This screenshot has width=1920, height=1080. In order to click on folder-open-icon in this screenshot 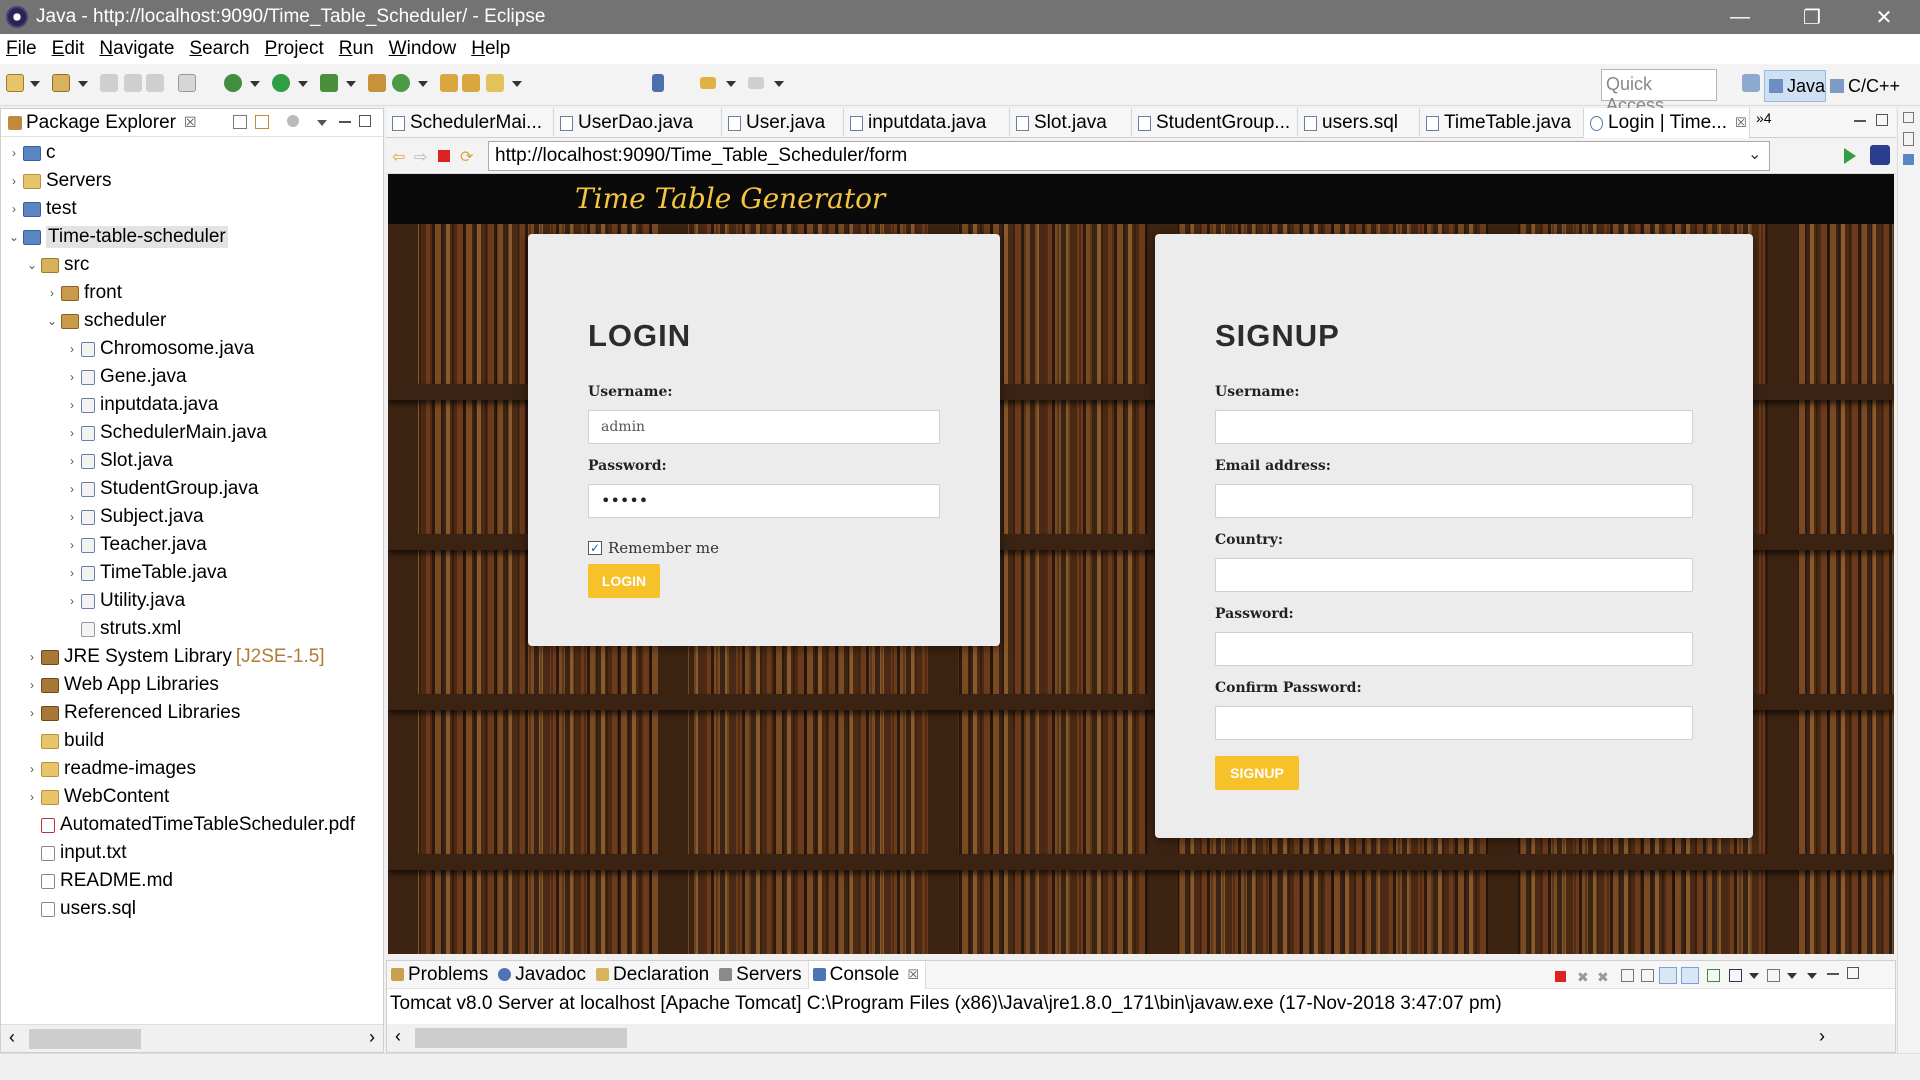, I will do `click(471, 83)`.